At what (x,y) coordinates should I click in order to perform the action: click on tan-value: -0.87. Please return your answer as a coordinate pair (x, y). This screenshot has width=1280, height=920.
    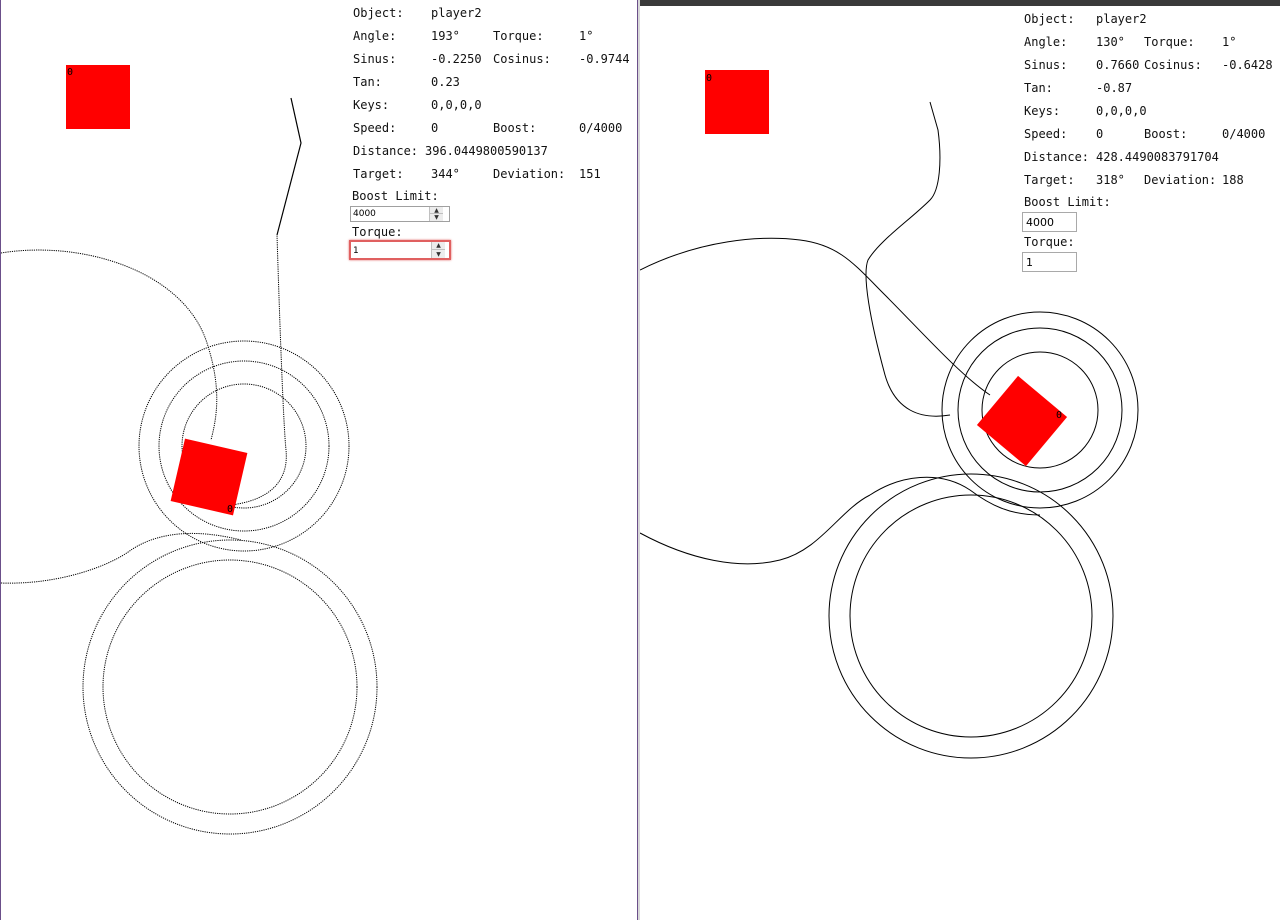
    Looking at the image, I should click on (1114, 88).